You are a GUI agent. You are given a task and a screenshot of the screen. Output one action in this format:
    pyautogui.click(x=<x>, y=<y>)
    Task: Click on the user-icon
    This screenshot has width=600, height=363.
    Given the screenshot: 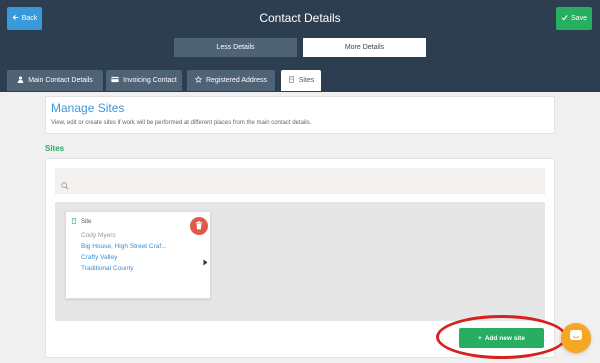 What is the action you would take?
    pyautogui.click(x=20, y=80)
    